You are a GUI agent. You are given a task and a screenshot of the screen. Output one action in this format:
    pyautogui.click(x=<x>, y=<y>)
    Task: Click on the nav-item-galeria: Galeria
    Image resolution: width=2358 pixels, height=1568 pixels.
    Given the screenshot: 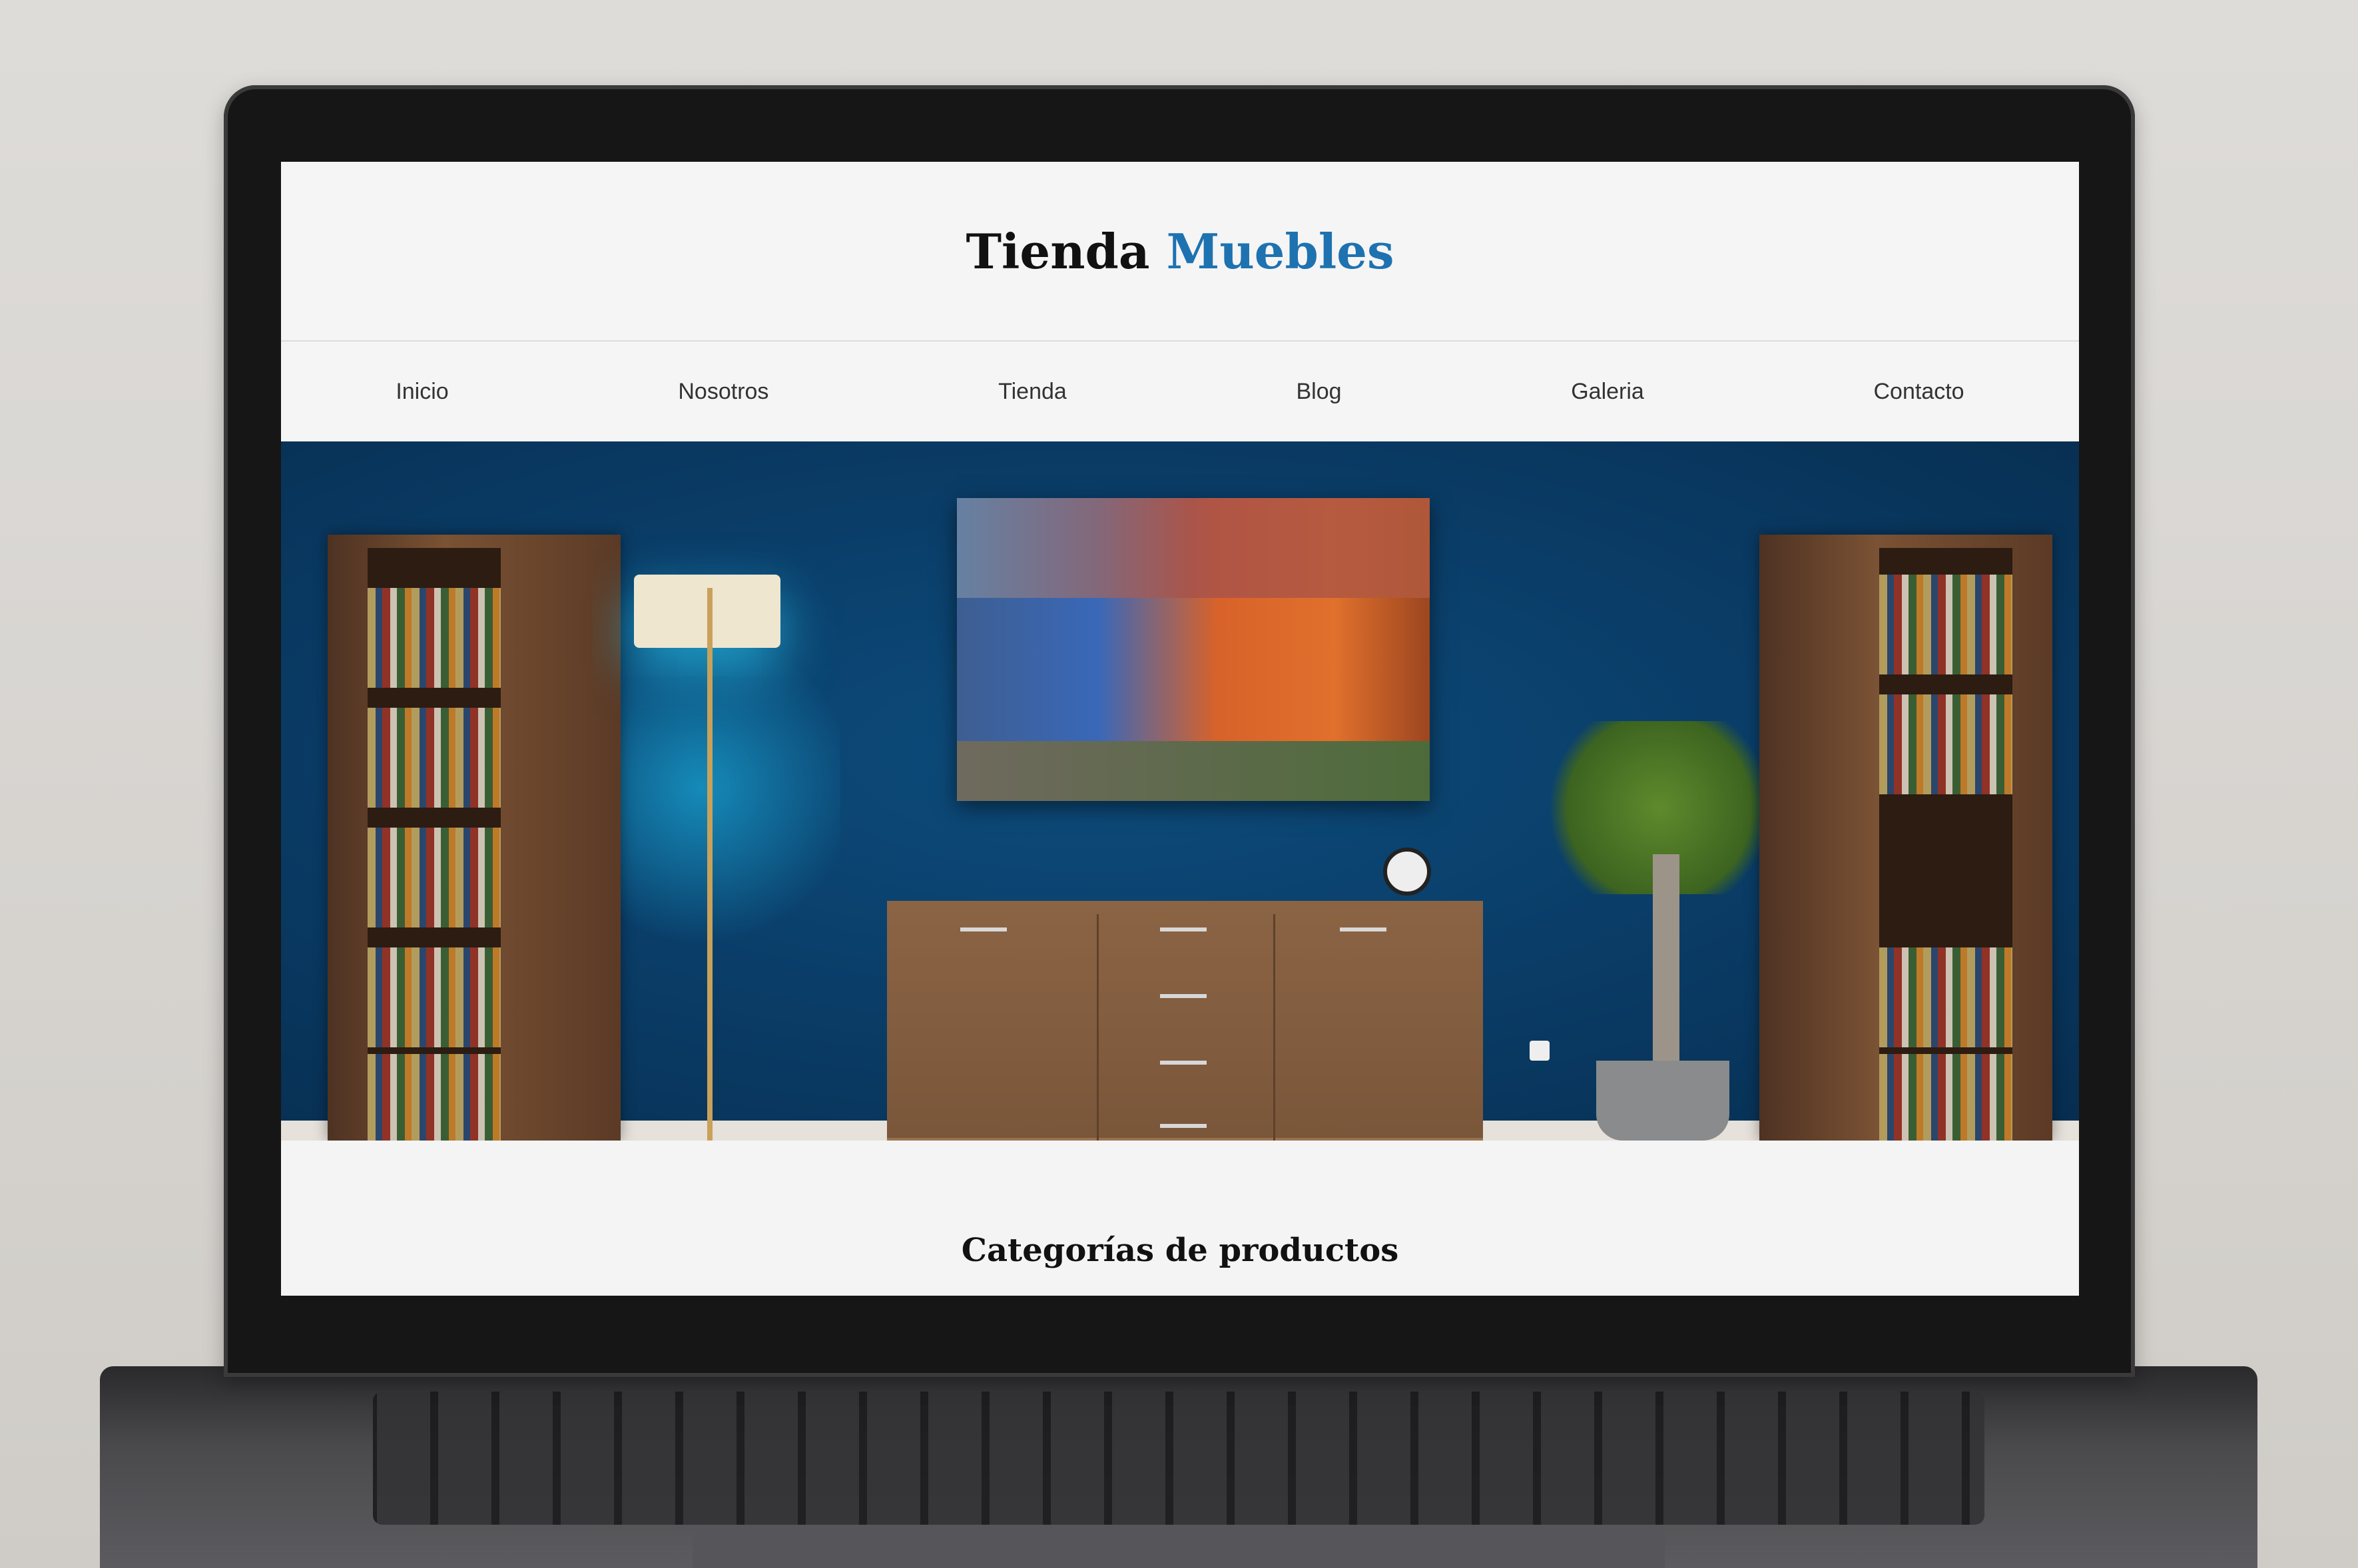 What is the action you would take?
    pyautogui.click(x=1607, y=391)
    